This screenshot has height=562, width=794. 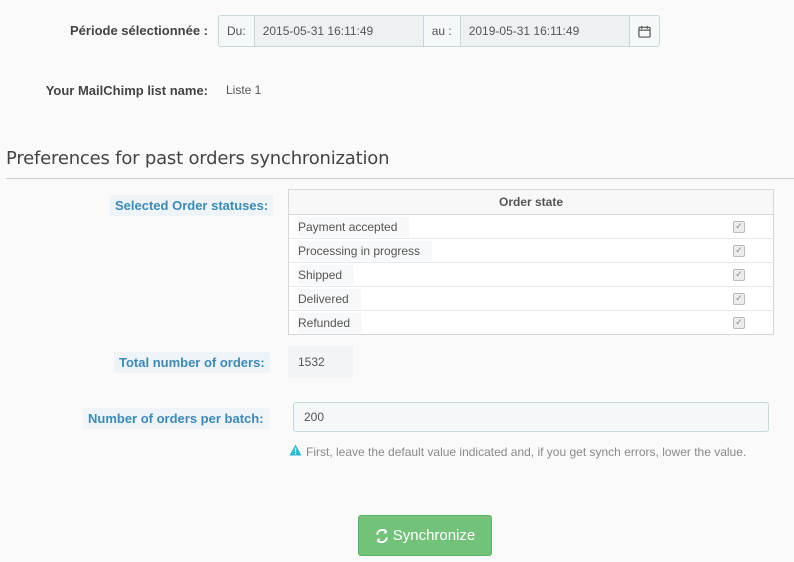 I want to click on list-name-label: Your MailChimp list name:, so click(x=126, y=90).